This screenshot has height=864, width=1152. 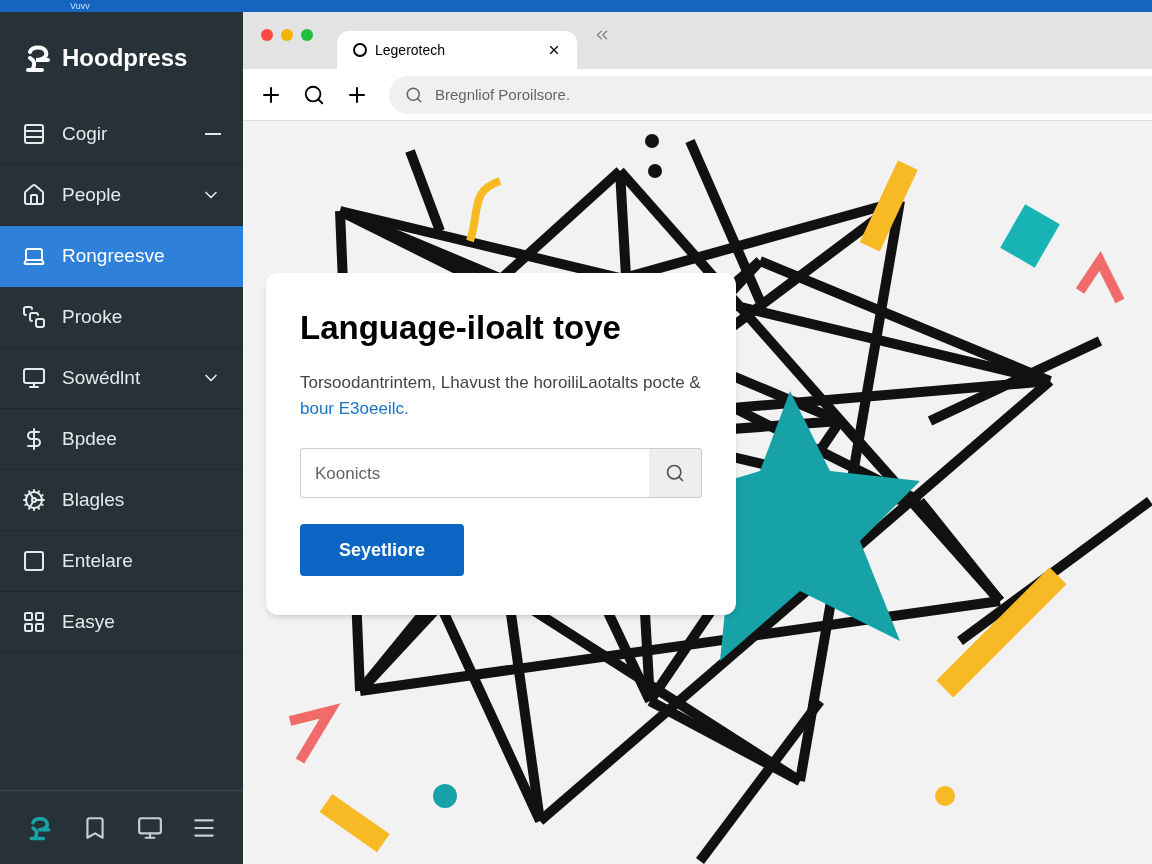 What do you see at coordinates (34, 317) in the screenshot?
I see `stack-icon` at bounding box center [34, 317].